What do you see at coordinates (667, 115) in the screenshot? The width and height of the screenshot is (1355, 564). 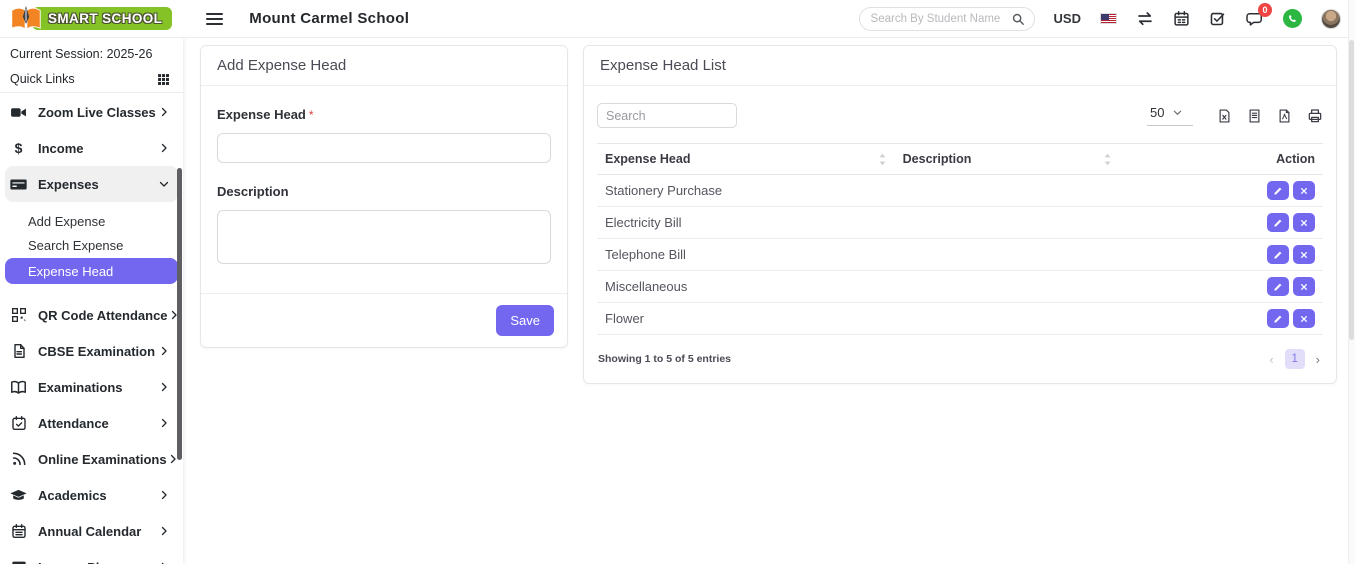 I see `table-search-input` at bounding box center [667, 115].